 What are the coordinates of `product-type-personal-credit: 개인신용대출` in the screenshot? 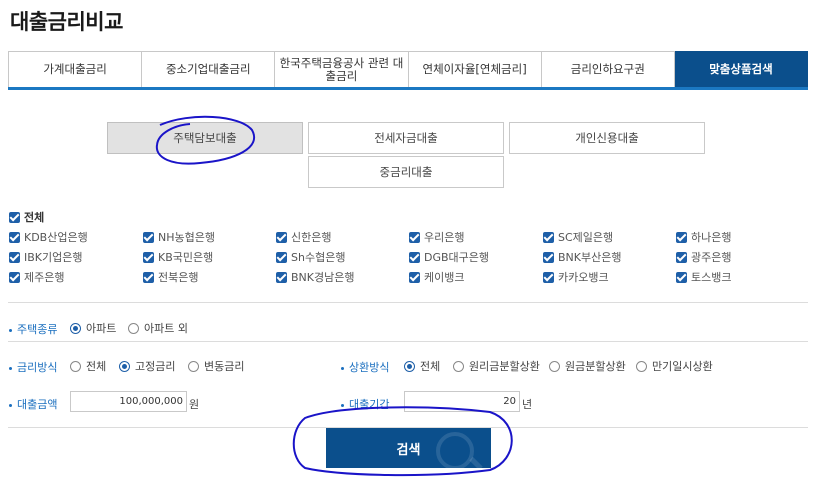 It's located at (607, 138).